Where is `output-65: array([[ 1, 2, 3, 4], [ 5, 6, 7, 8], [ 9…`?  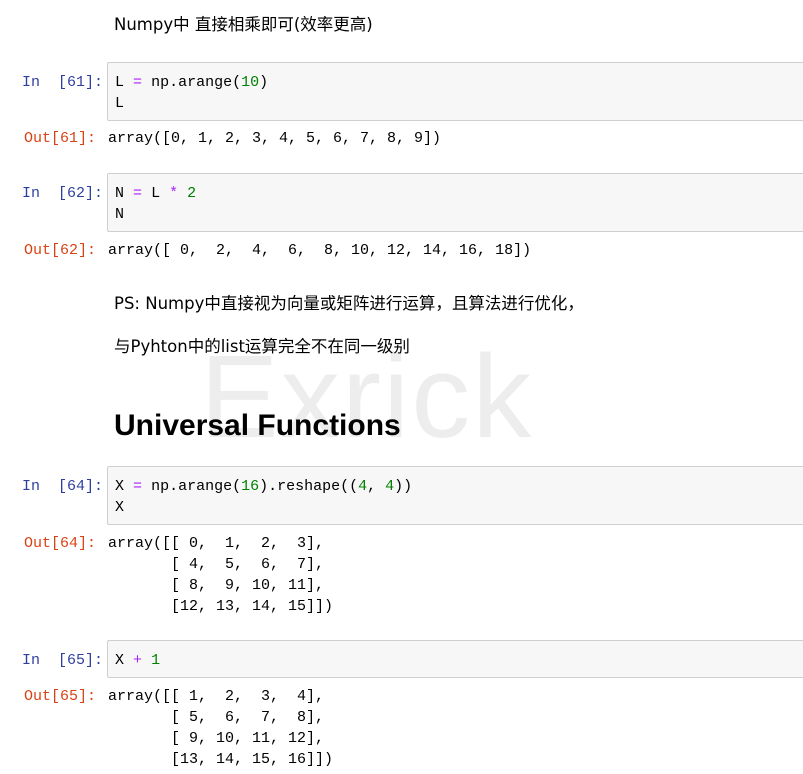
output-65: array([[ 1, 2, 3, 4], [ 5, 6, 7, 8], [ 9… is located at coordinates (221, 728).